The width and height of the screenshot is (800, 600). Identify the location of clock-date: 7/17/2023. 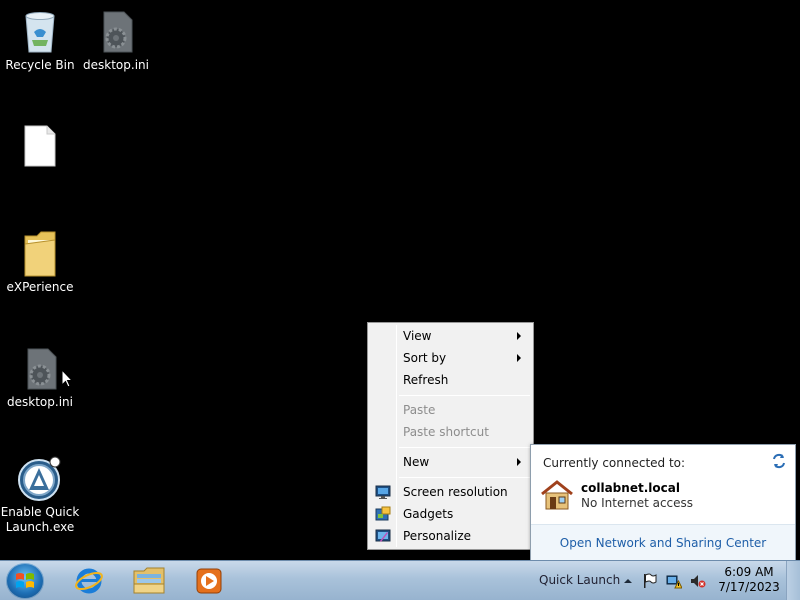
(749, 587).